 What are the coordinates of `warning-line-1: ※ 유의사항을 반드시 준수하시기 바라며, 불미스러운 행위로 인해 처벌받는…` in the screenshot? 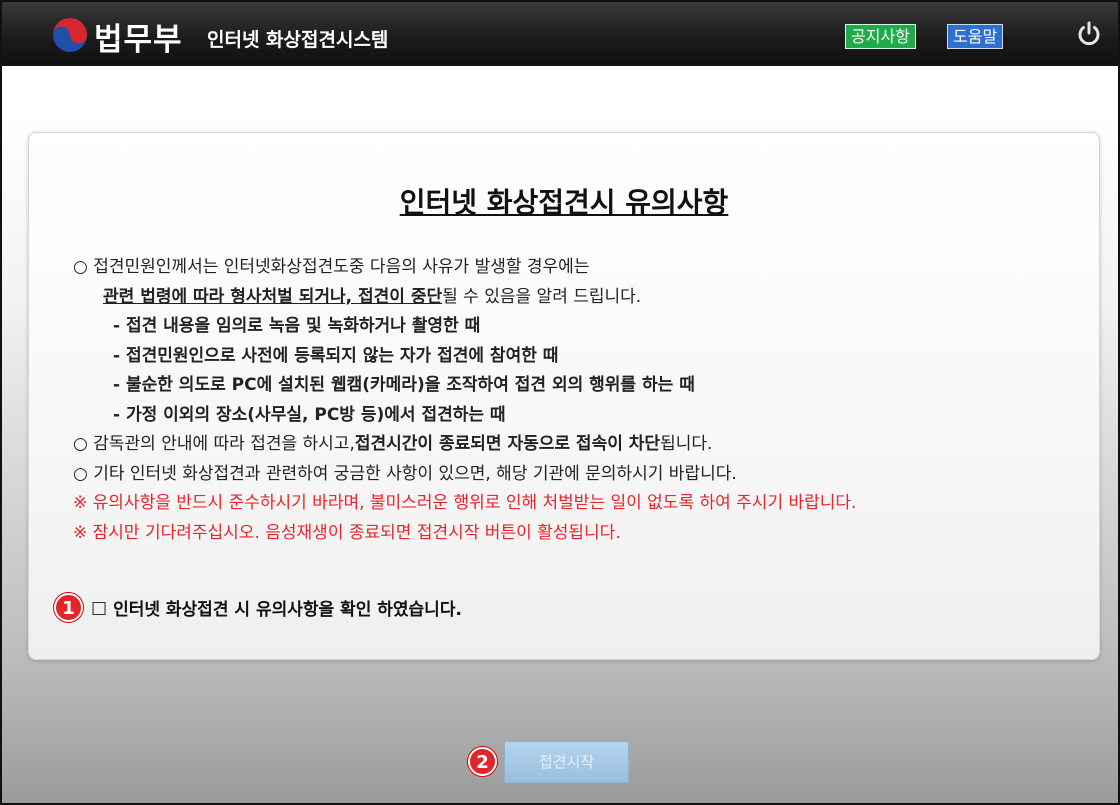 It's located at (465, 503).